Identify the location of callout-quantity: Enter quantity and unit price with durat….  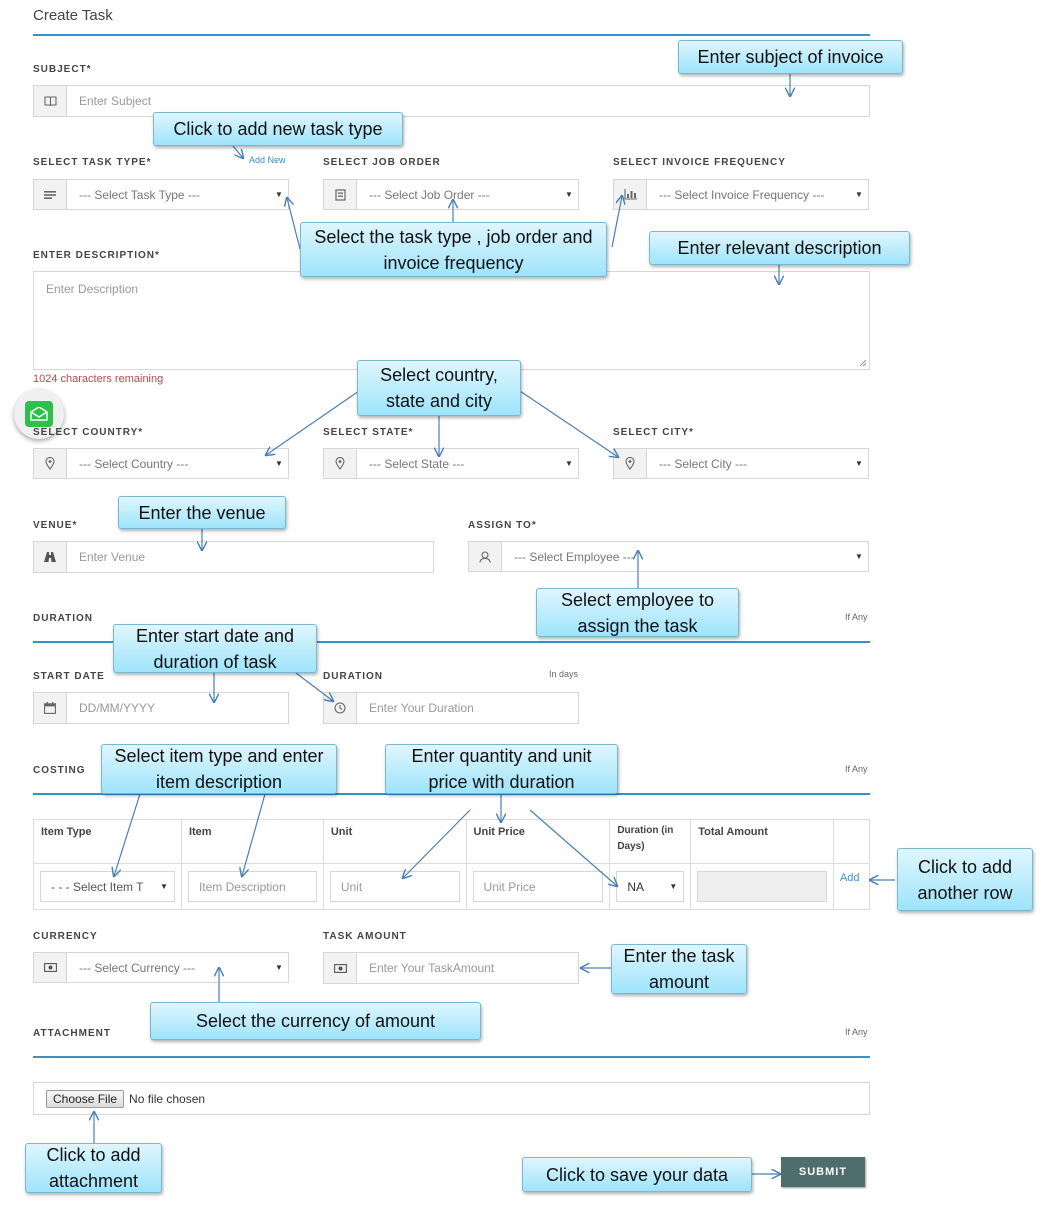
(501, 769).